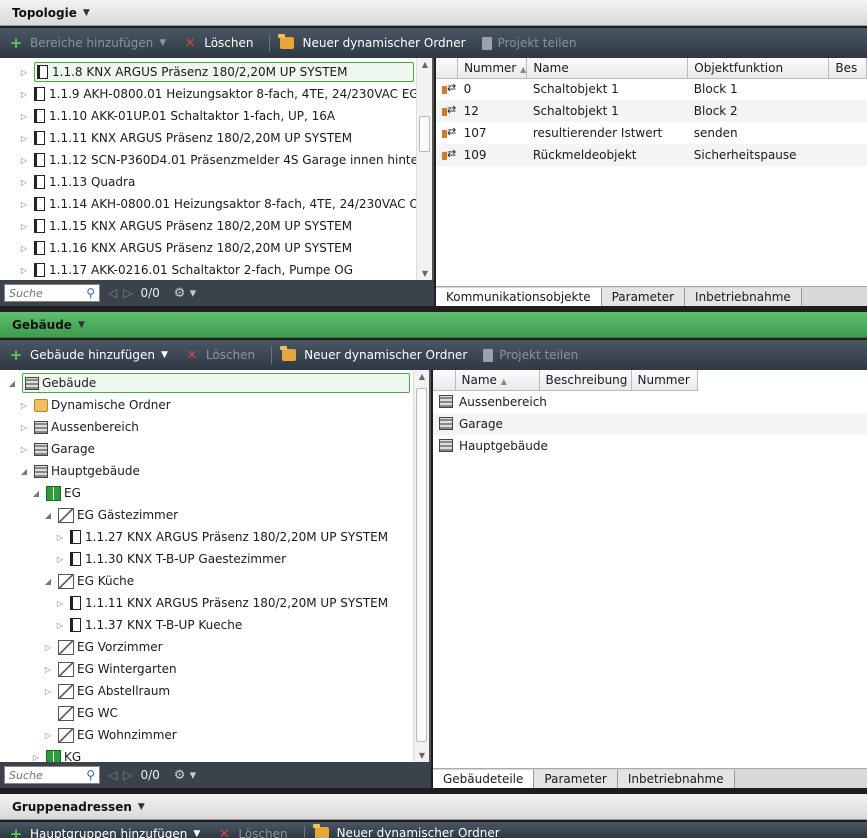 This screenshot has height=838, width=867. Describe the element at coordinates (743, 297) in the screenshot. I see `tab-inbetriebnahme: Inbetriebnahme` at that location.